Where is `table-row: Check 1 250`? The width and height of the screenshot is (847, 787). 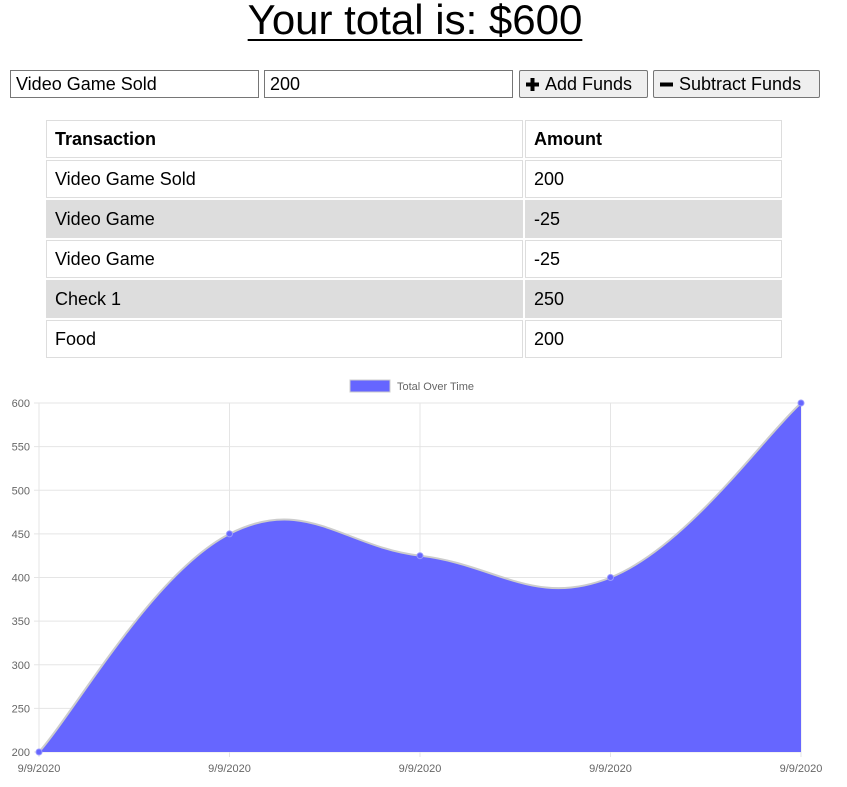
table-row: Check 1 250 is located at coordinates (414, 299).